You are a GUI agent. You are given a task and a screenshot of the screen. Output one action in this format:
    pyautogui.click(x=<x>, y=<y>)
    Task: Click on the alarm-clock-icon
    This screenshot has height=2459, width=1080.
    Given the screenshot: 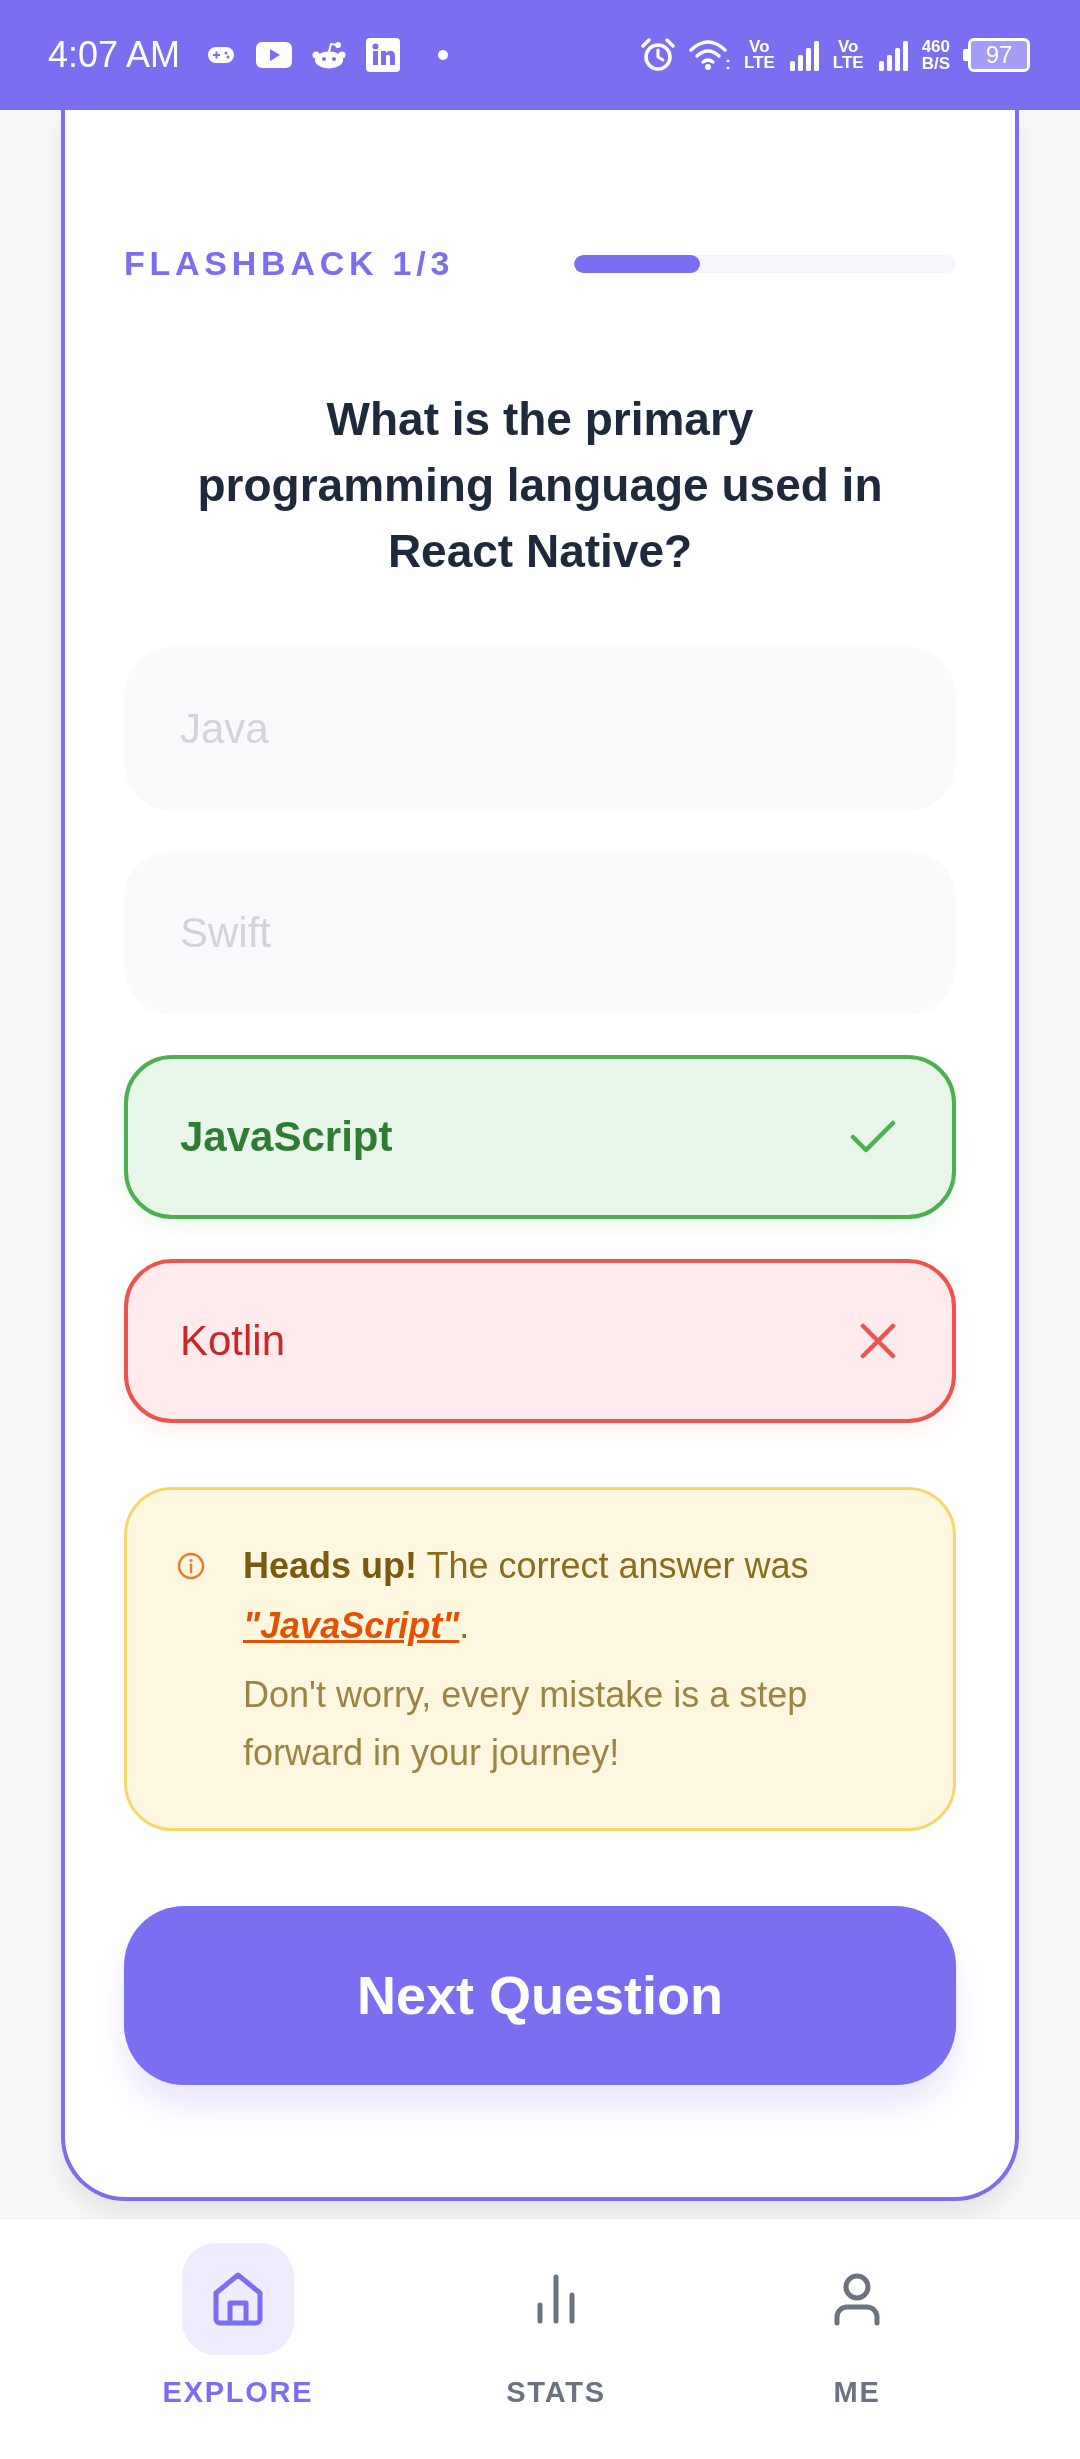 What is the action you would take?
    pyautogui.click(x=657, y=55)
    